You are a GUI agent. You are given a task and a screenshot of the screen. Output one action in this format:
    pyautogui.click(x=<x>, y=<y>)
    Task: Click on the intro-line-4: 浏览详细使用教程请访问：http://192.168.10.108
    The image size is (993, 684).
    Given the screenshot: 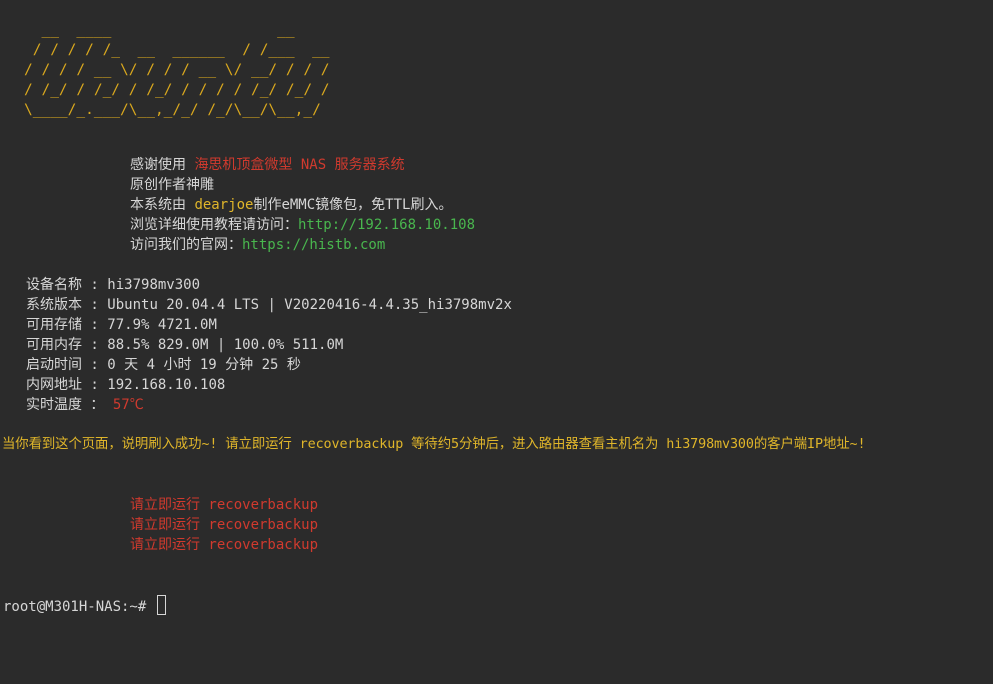 What is the action you would take?
    pyautogui.click(x=302, y=225)
    